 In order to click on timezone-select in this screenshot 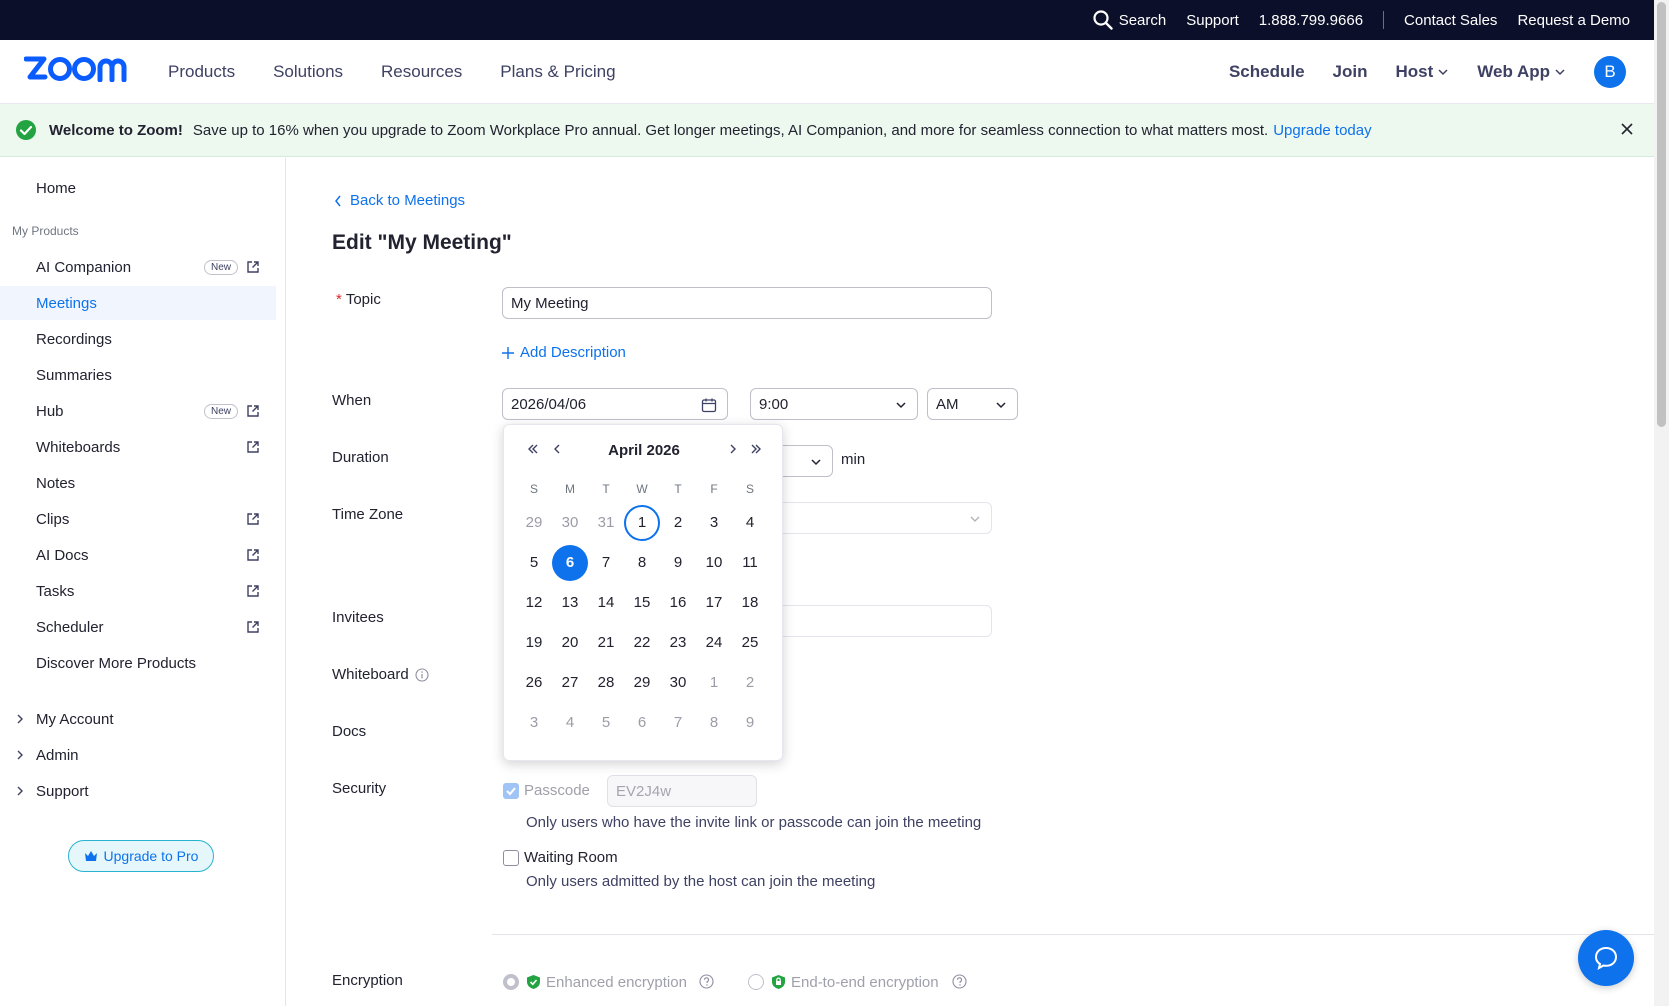, I will do `click(871, 518)`.